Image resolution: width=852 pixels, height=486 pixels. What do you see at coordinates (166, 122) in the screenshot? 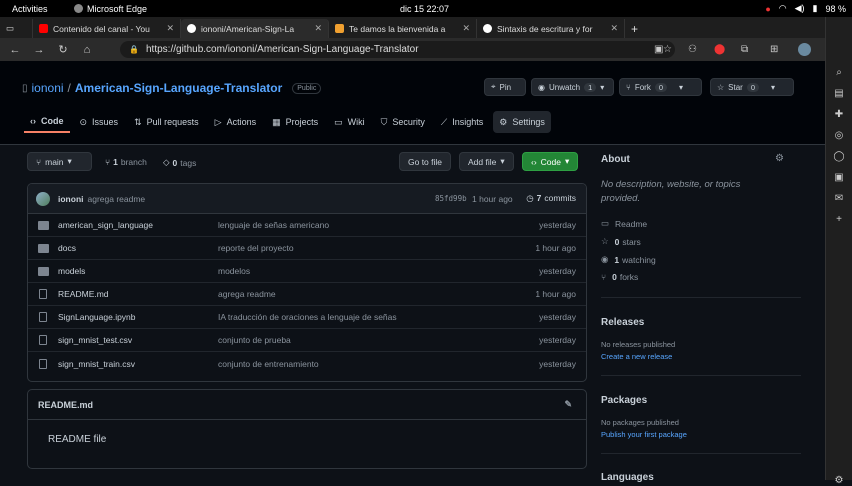
I see `tab-pull-requests: ⇅ Pull requests` at bounding box center [166, 122].